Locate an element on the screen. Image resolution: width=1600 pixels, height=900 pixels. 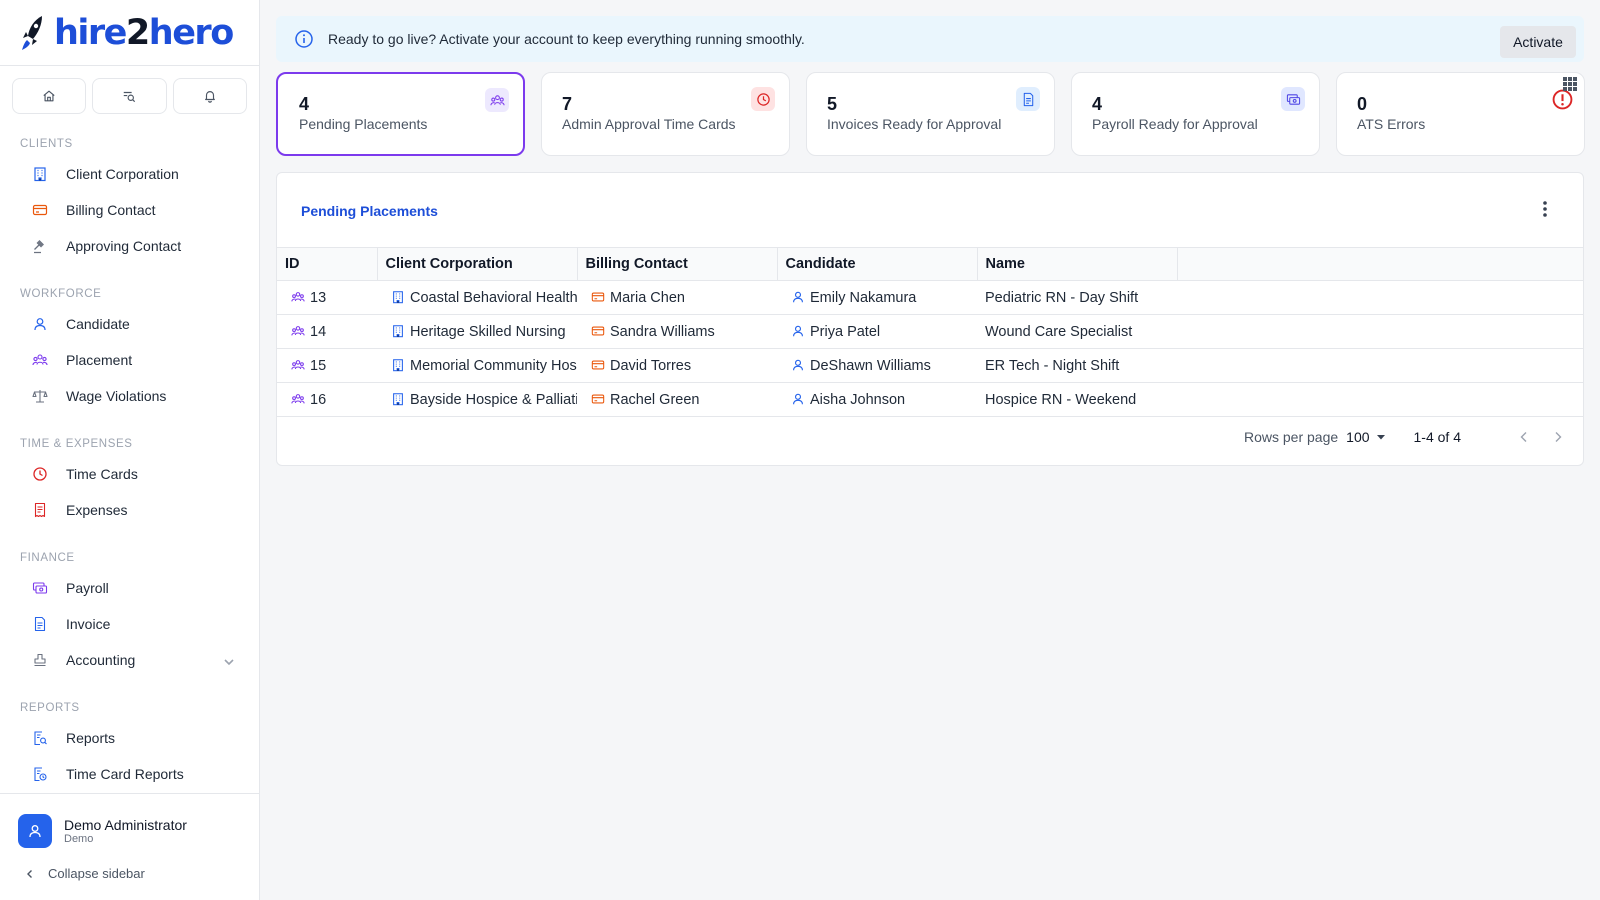
stat-label: Payroll Ready for Approval is located at coordinates (1175, 124).